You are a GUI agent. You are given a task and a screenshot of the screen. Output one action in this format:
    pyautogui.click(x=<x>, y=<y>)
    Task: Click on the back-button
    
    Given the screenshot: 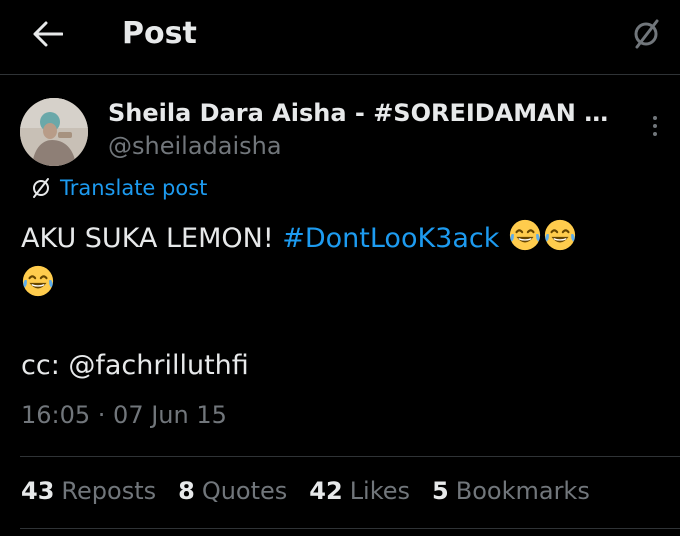 What is the action you would take?
    pyautogui.click(x=48, y=34)
    